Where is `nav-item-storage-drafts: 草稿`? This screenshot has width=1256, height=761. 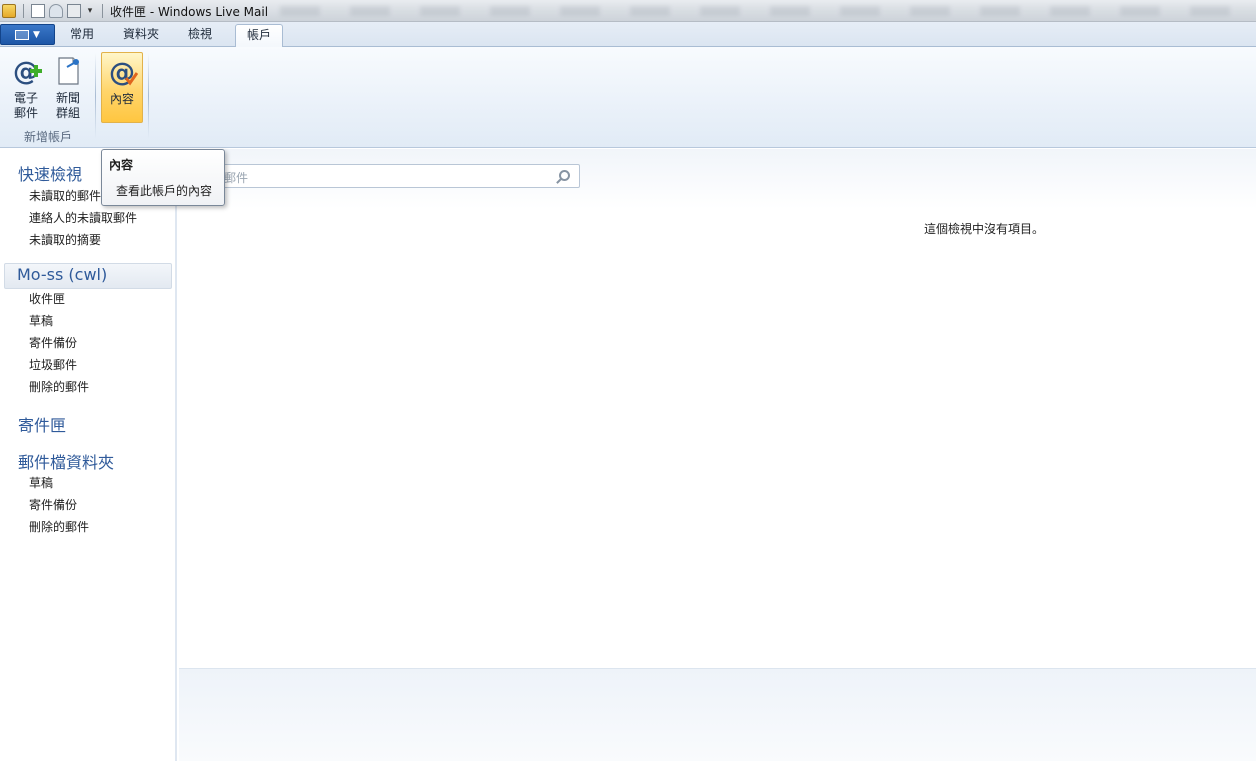
nav-item-storage-drafts: 草稿 is located at coordinates (41, 482).